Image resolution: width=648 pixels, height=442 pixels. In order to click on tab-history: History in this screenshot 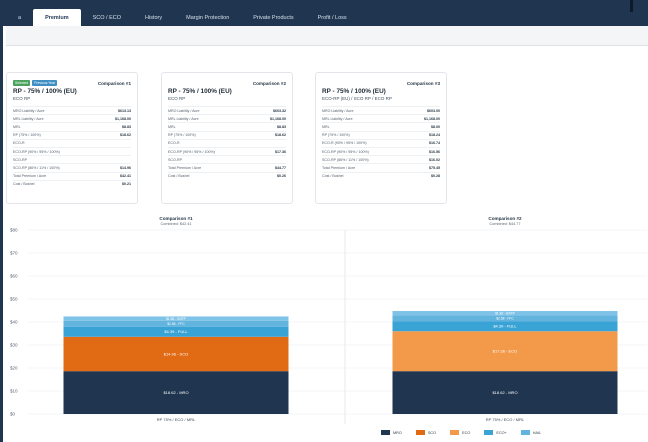, I will do `click(153, 17)`.